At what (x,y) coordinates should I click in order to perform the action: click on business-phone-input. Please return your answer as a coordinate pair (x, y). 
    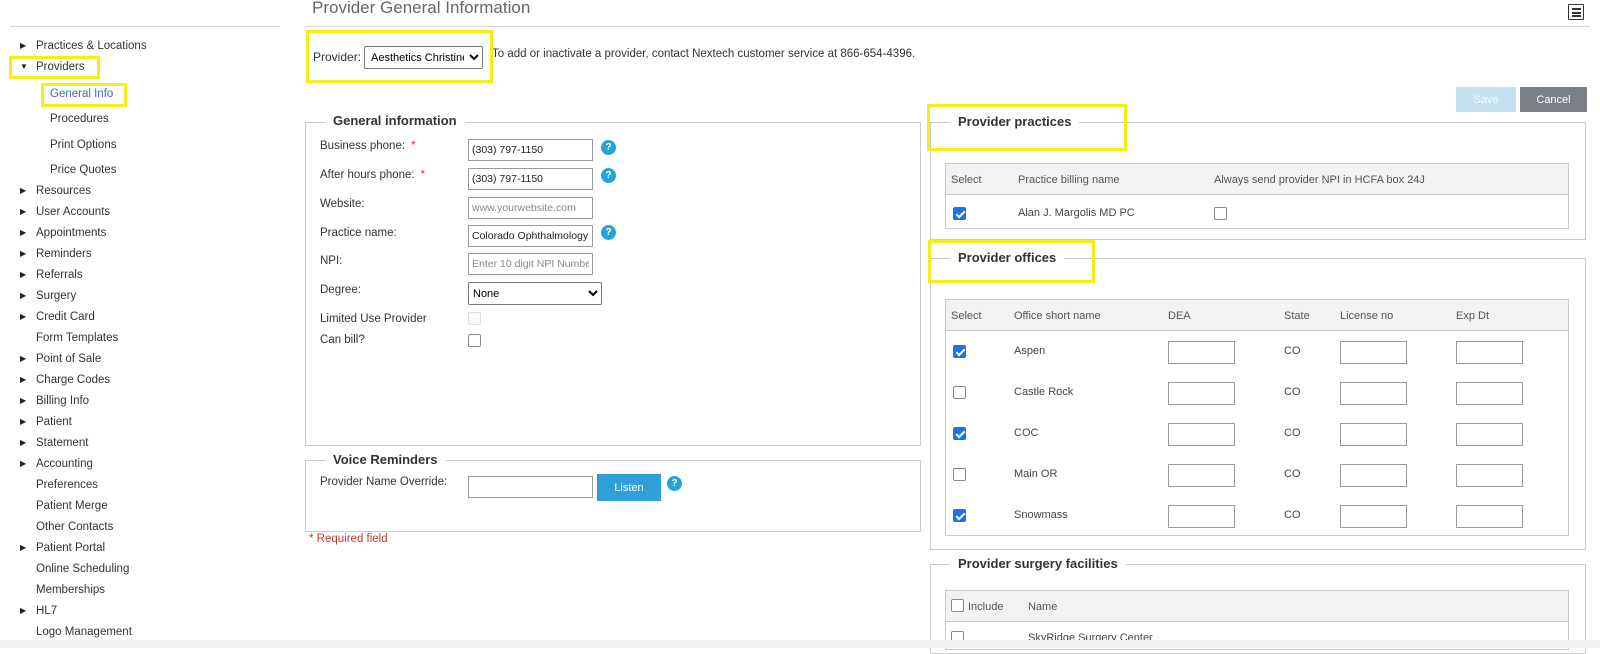
    Looking at the image, I should click on (530, 150).